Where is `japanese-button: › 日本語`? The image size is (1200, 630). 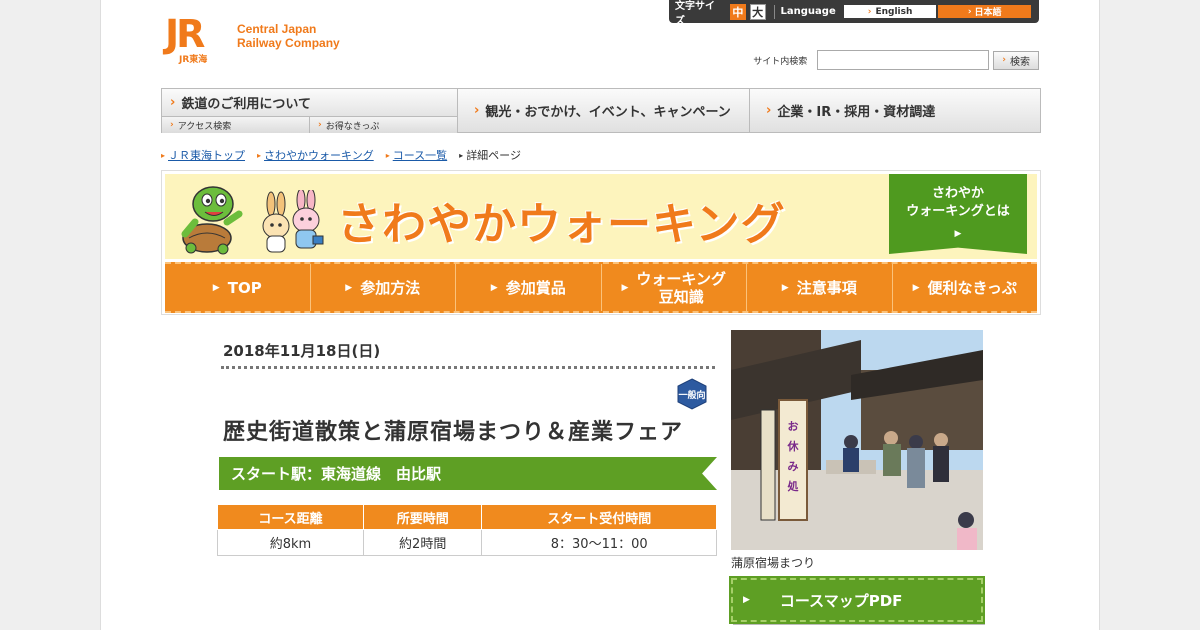 japanese-button: › 日本語 is located at coordinates (984, 11).